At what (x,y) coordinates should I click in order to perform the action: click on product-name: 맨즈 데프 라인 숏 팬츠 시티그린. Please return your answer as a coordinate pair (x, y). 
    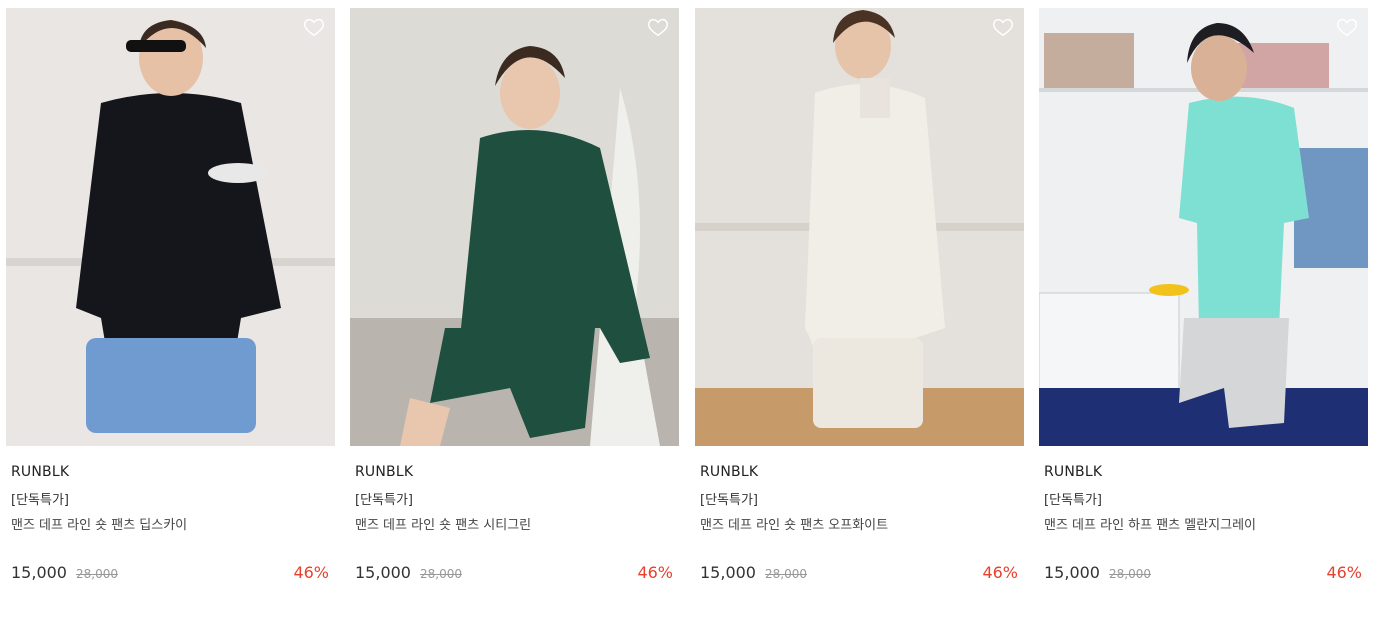
    Looking at the image, I should click on (517, 526).